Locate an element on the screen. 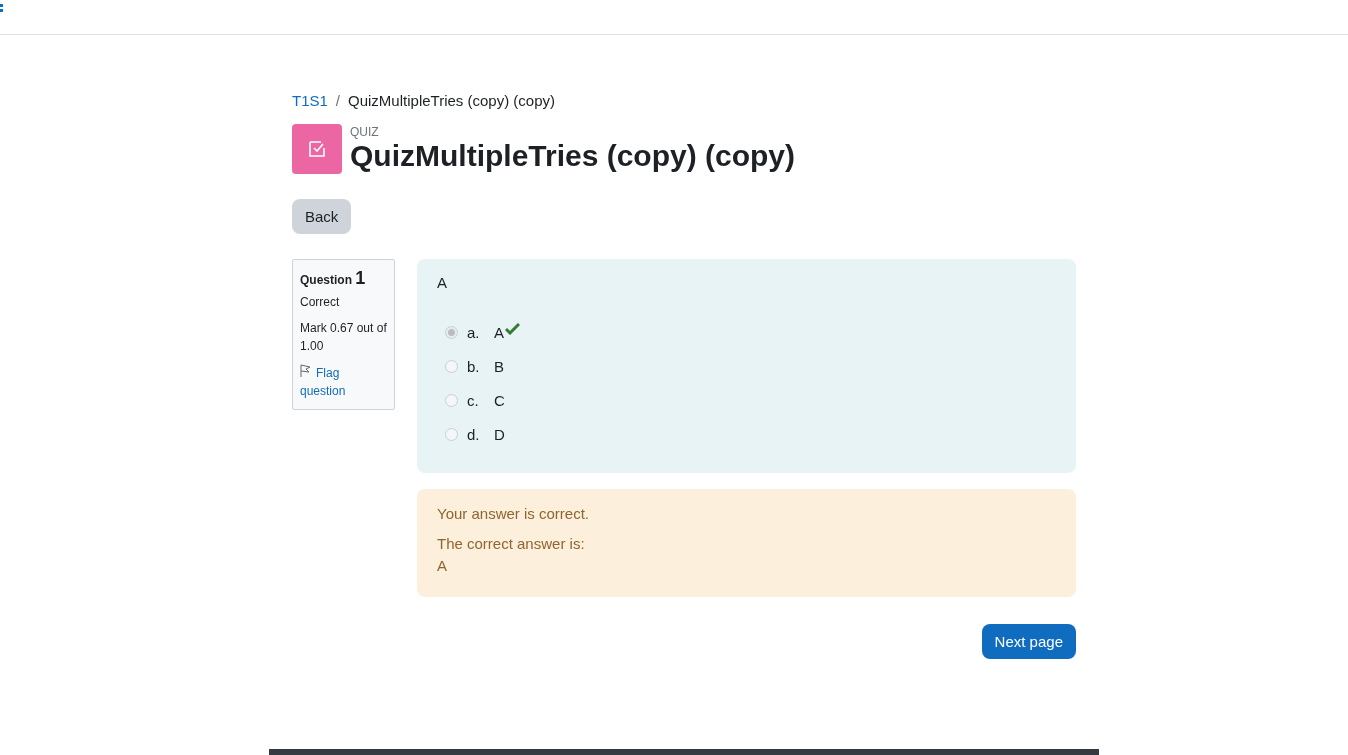  option-letter: c. is located at coordinates (473, 400).